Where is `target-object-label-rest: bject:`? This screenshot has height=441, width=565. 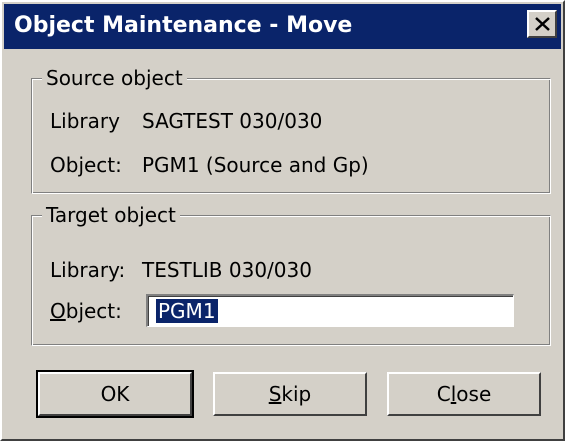 target-object-label-rest: bject: is located at coordinates (93, 311).